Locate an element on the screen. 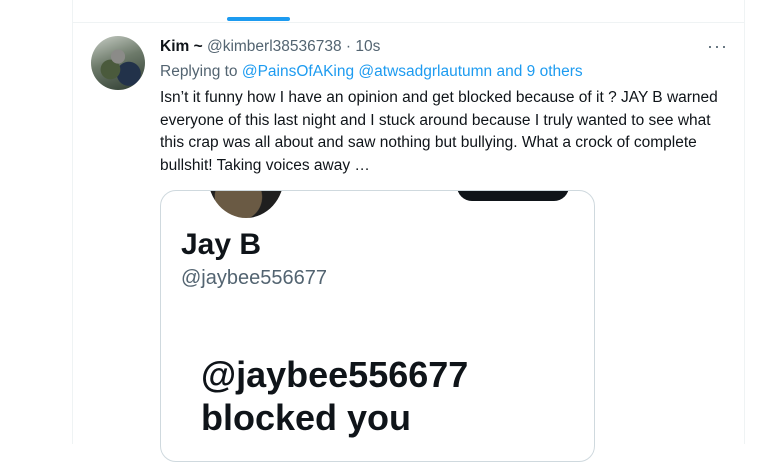 The image size is (780, 462). profile-avatar-image is located at coordinates (246, 206).